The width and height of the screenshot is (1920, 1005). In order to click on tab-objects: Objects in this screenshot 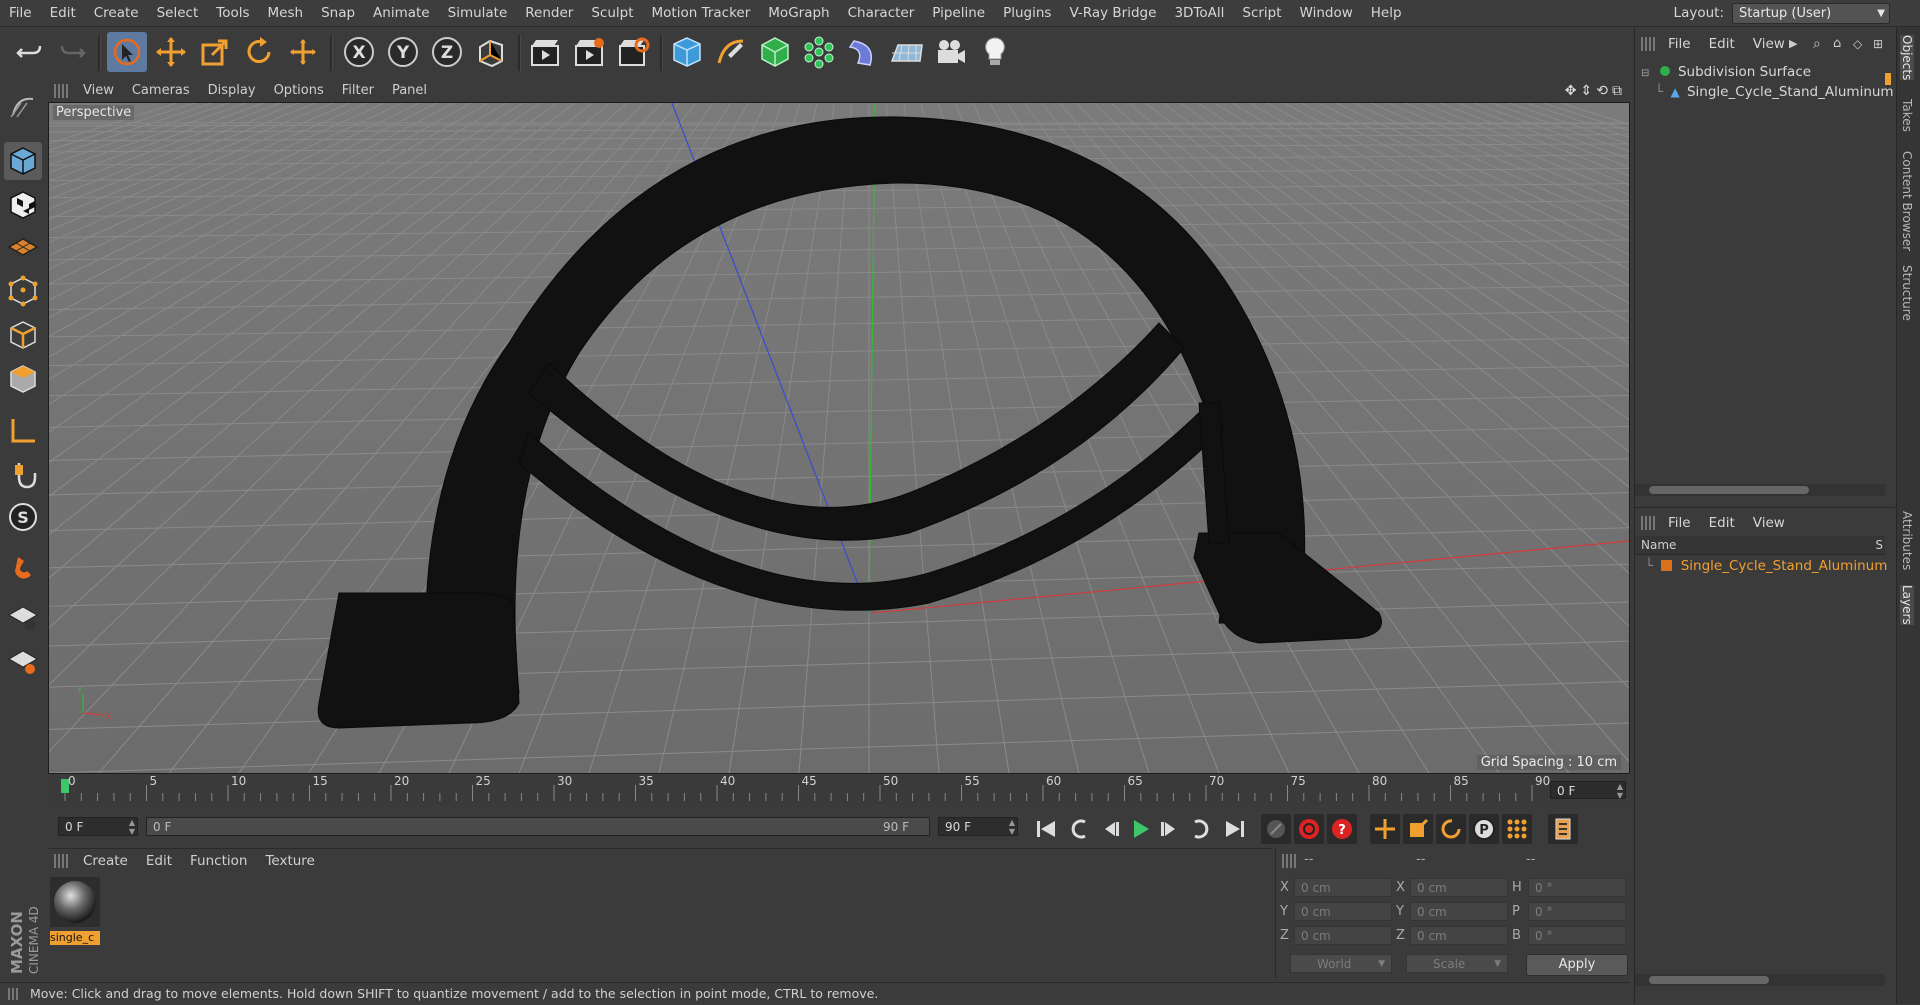, I will do `click(1907, 58)`.